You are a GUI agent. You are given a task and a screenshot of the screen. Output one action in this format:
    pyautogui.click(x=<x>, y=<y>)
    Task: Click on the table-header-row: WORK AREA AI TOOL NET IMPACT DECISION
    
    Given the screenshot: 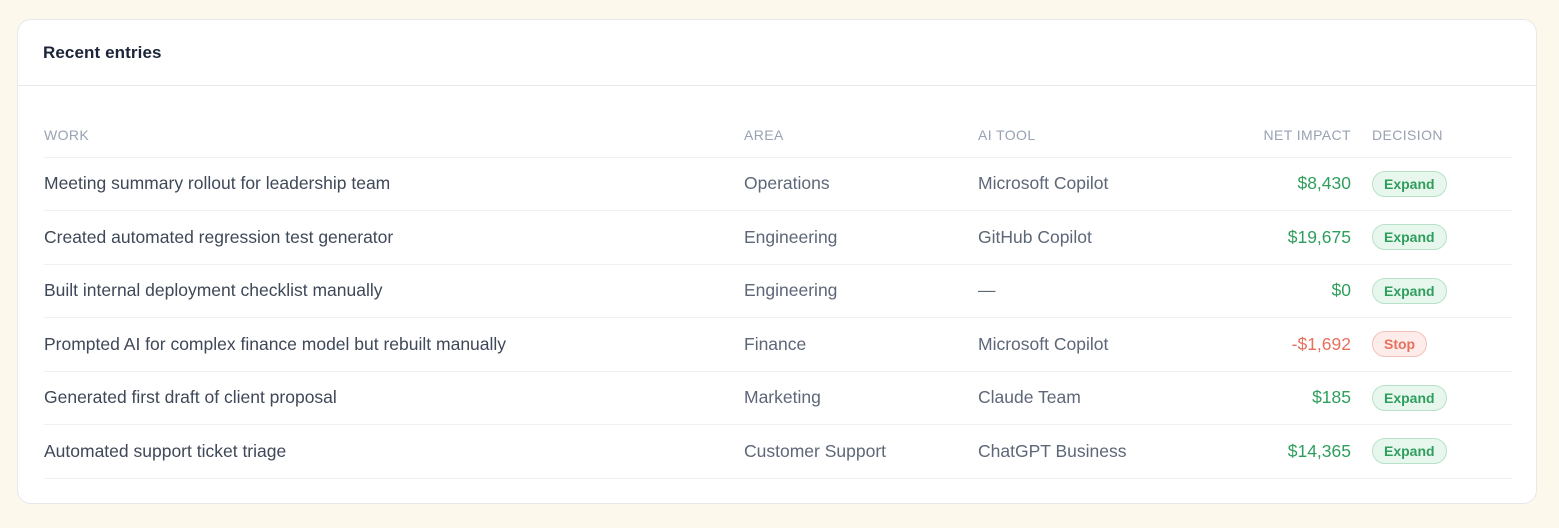 What is the action you would take?
    pyautogui.click(x=778, y=135)
    